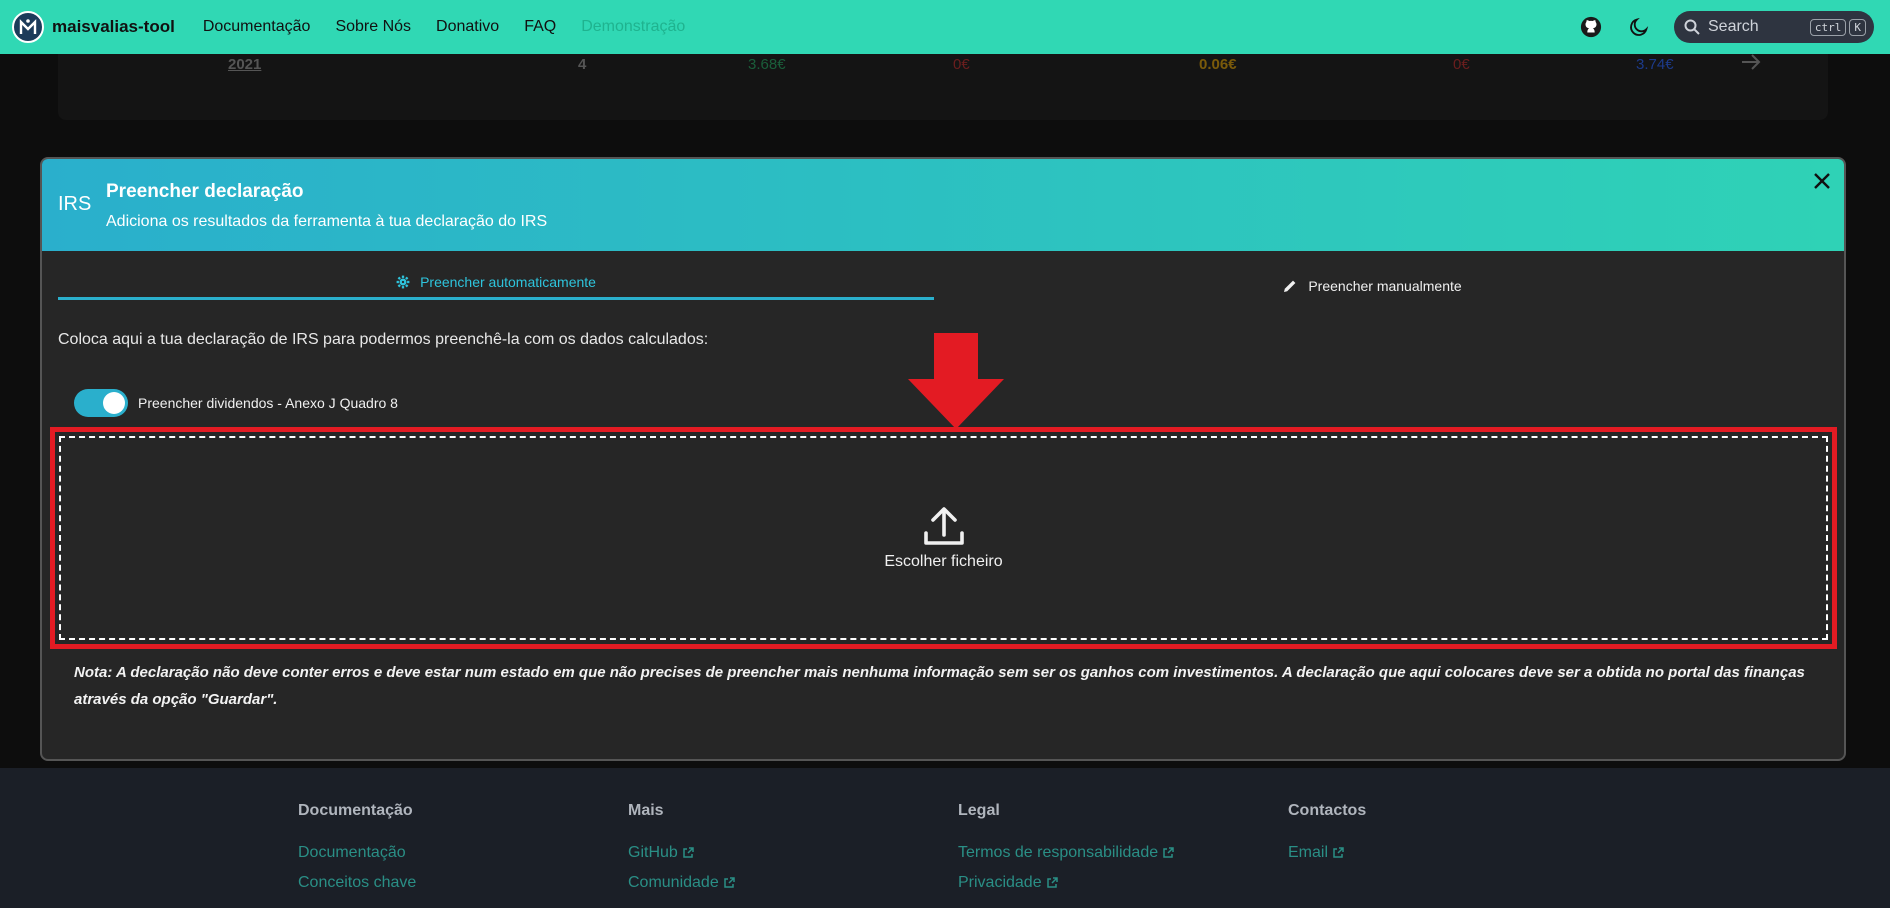 The image size is (1890, 908). What do you see at coordinates (352, 852) in the screenshot?
I see `footer-link-label: Documentação` at bounding box center [352, 852].